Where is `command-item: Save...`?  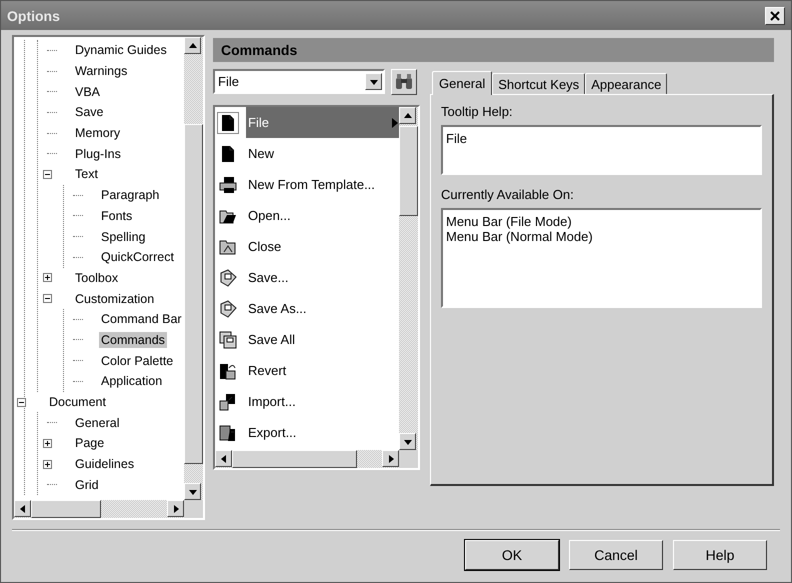
command-item: Save... is located at coordinates (307, 277).